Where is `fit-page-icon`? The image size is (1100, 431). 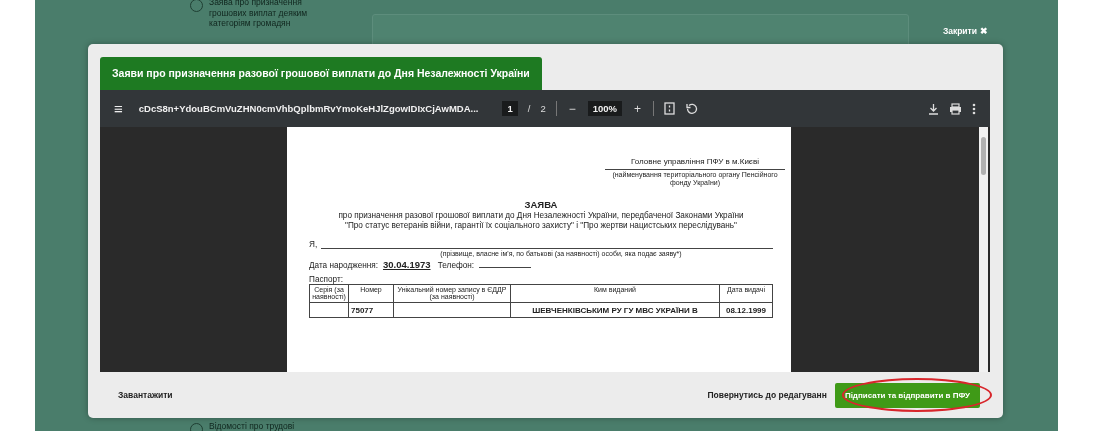
fit-page-icon is located at coordinates (669, 108).